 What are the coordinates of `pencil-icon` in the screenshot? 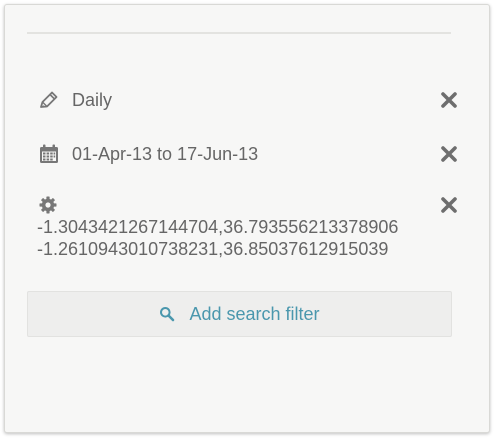 It's located at (49, 100).